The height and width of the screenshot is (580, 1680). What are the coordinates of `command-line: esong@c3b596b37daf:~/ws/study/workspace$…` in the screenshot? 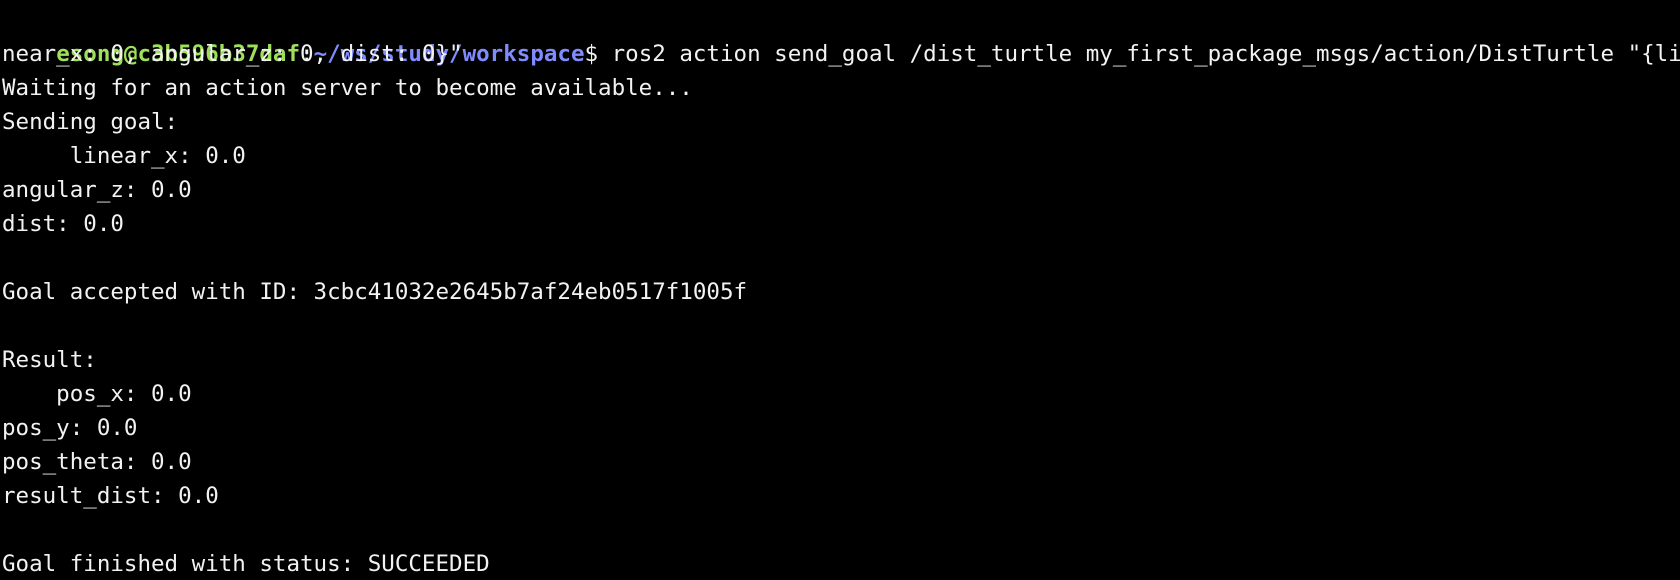 It's located at (841, 35).